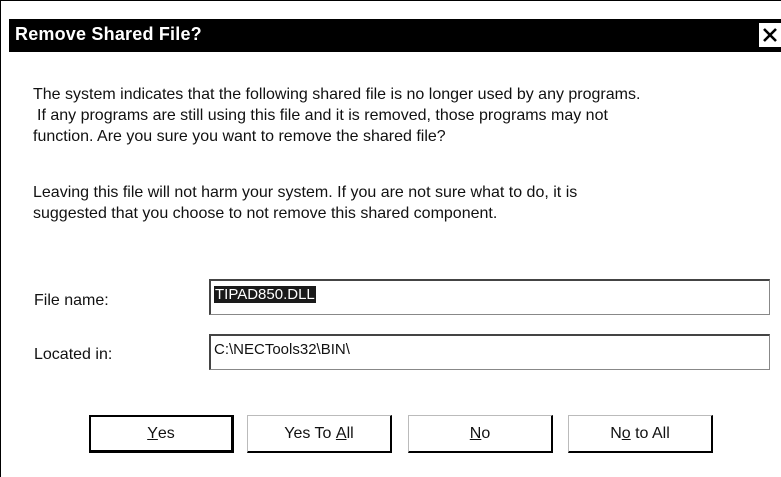 This screenshot has width=781, height=477. I want to click on yes-to-all-label-before: Yes To, so click(310, 433).